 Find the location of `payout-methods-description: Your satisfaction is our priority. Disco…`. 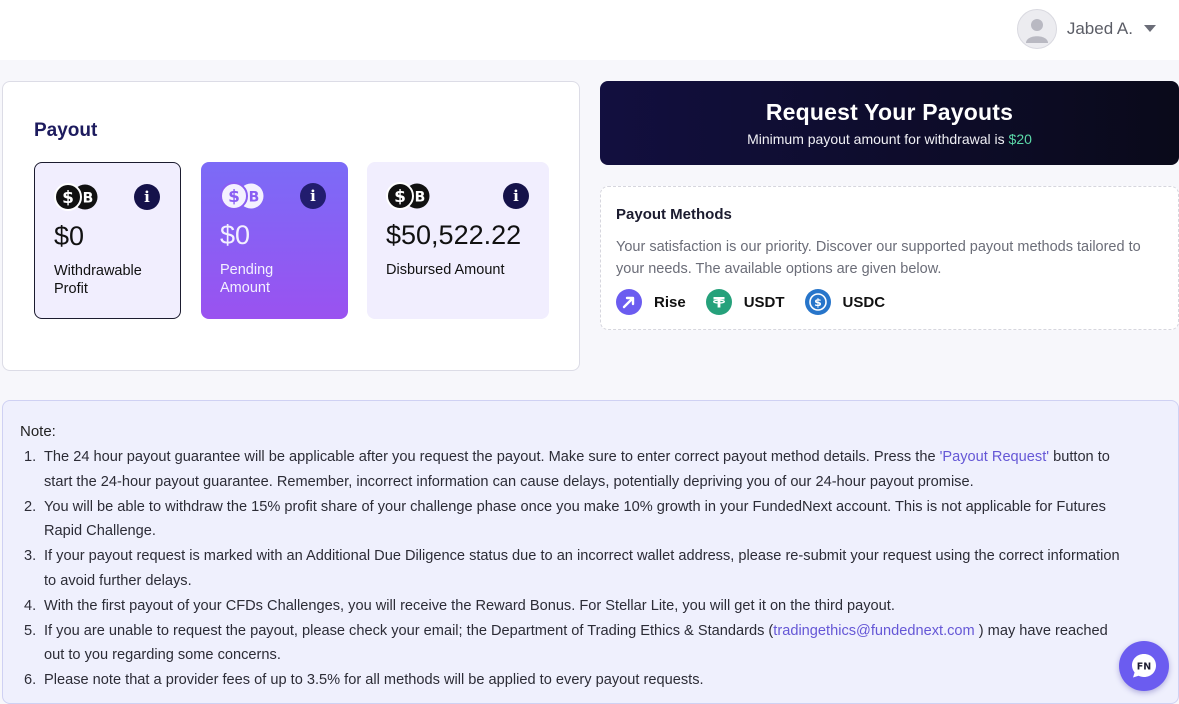

payout-methods-description: Your satisfaction is our priority. Disco… is located at coordinates (878, 258).